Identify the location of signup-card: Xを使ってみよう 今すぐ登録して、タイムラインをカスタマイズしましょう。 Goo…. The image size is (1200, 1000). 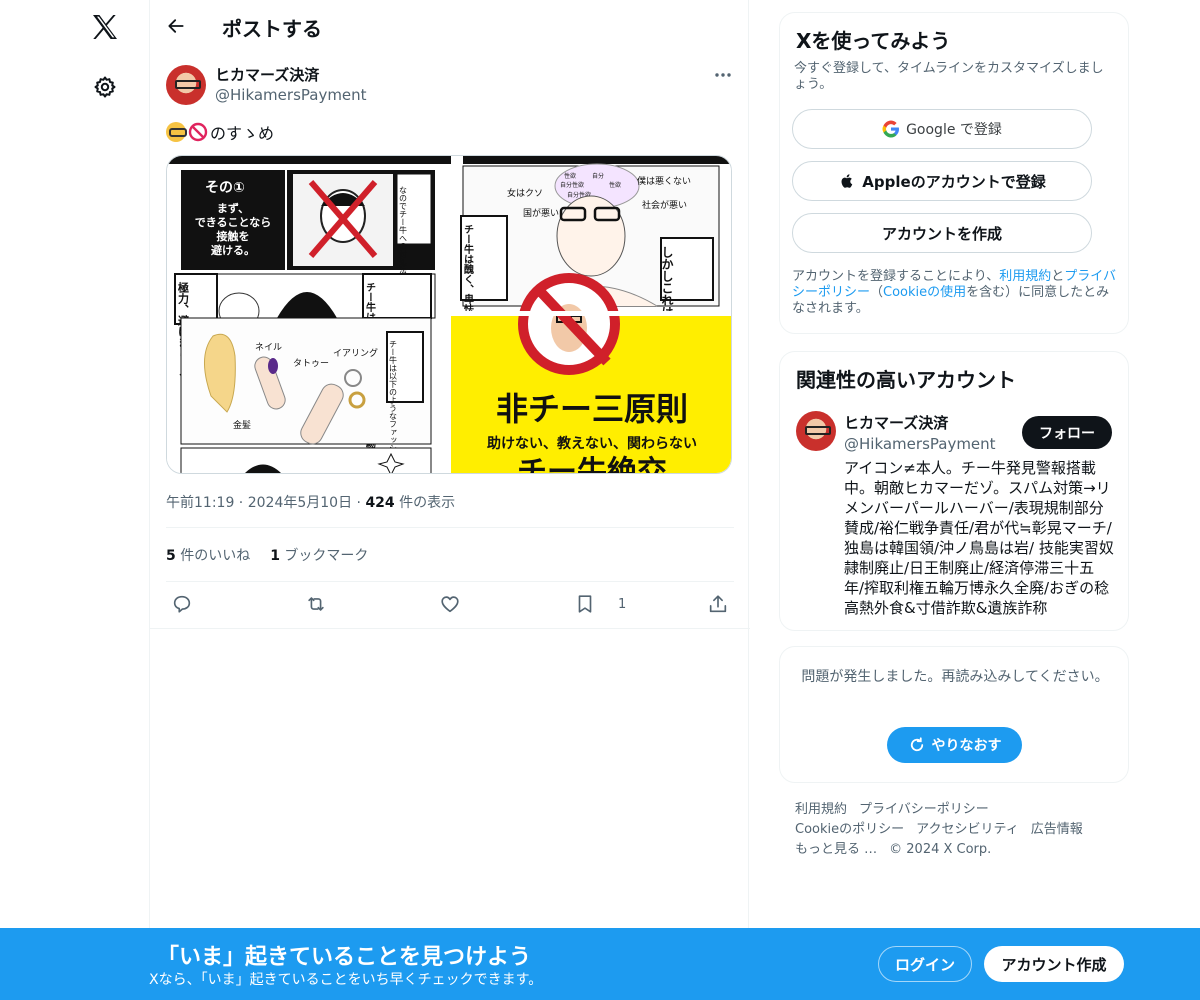
(954, 173).